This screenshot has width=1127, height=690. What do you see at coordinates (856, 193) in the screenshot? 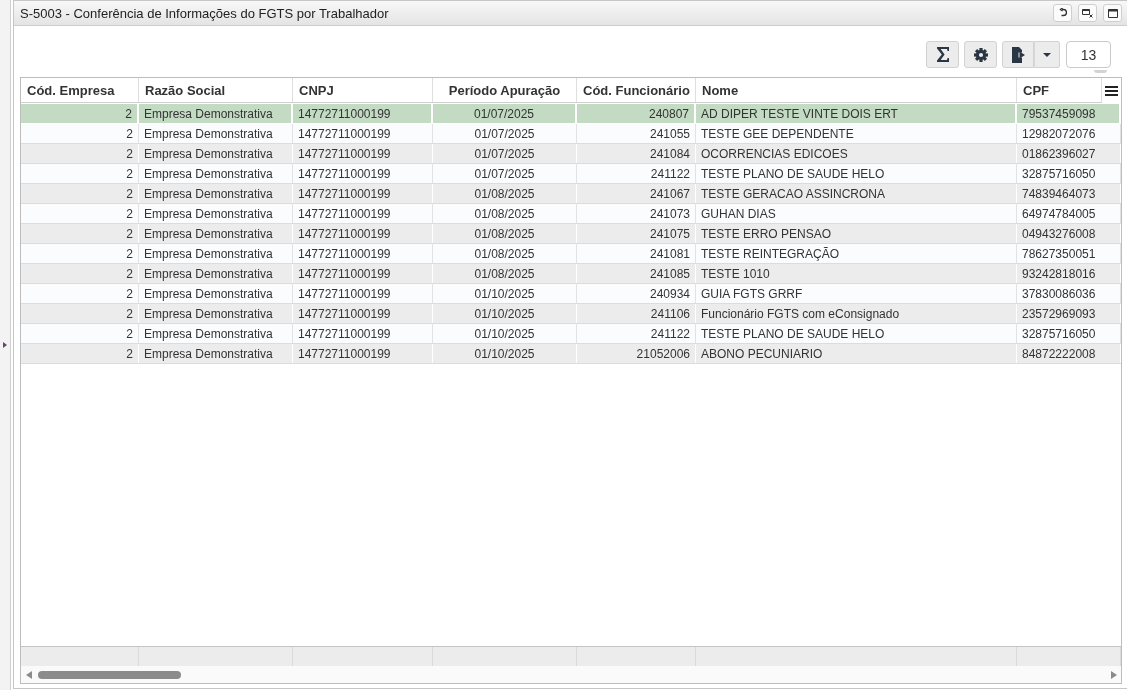
I see `table-cell: TESTE GERACAO ASSINCRONA` at bounding box center [856, 193].